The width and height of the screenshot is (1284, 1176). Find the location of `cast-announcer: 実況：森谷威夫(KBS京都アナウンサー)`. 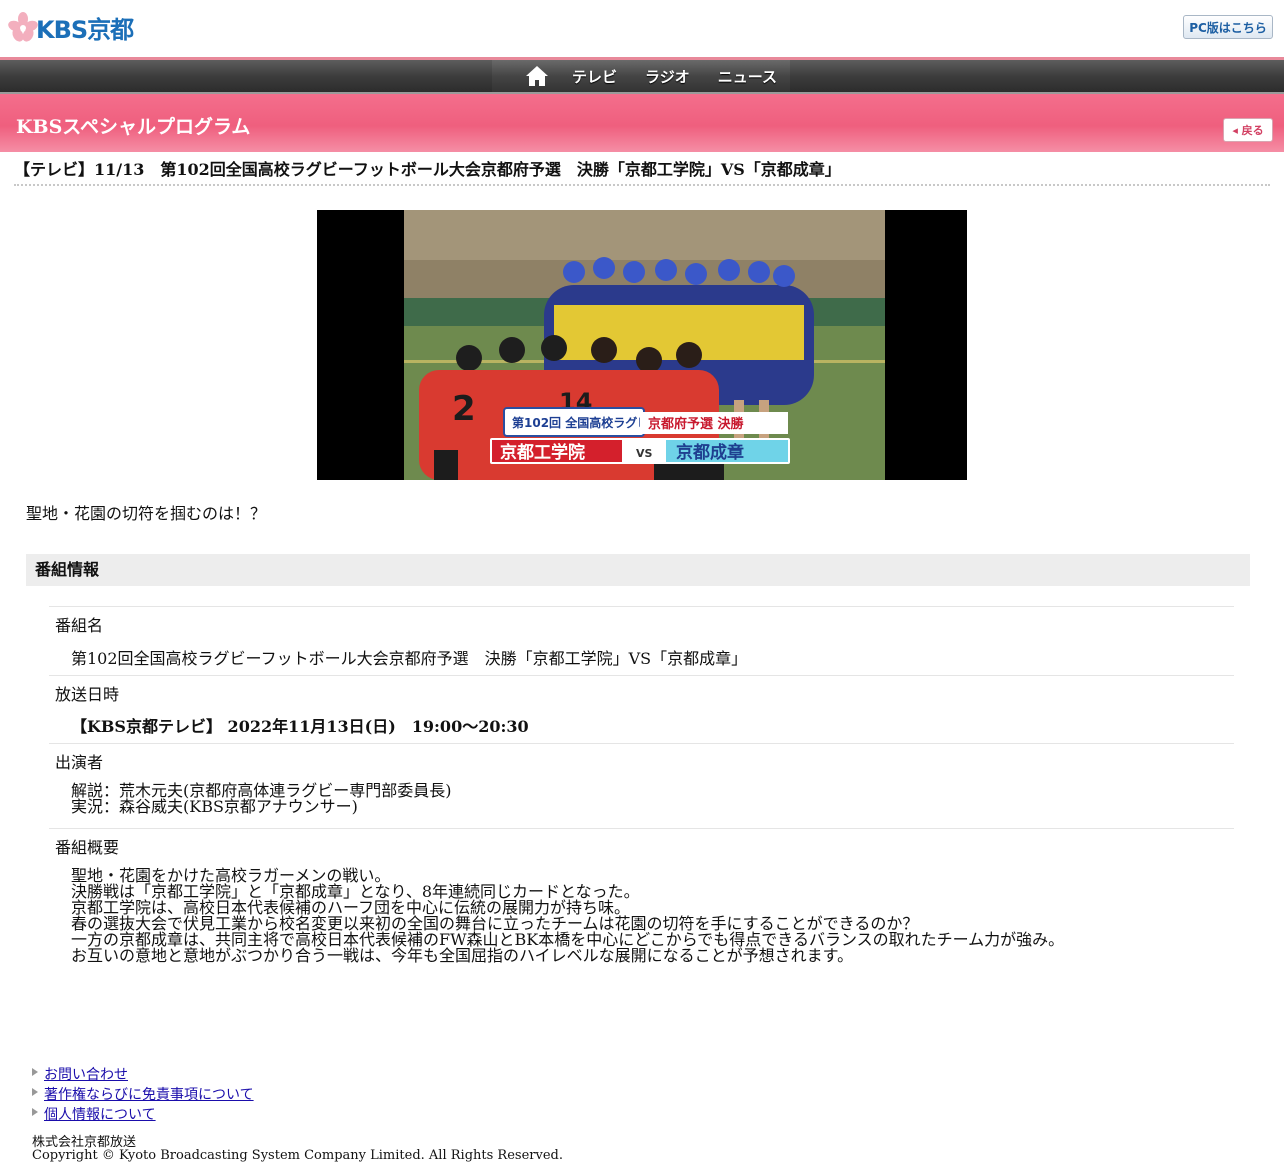

cast-announcer: 実況：森谷威夫(KBS京都アナウンサー) is located at coordinates (214, 806).